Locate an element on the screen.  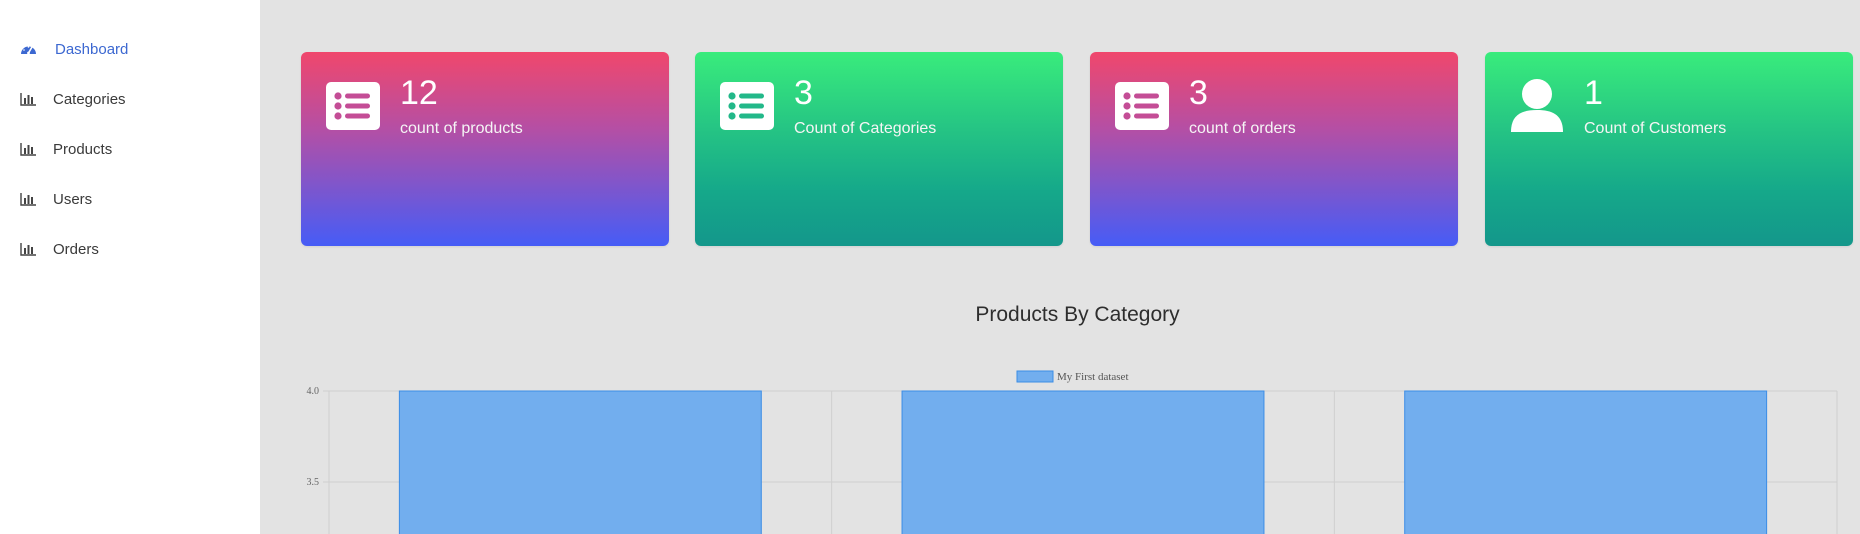
stat-card-categories: 3 Count of Categories is located at coordinates (879, 149).